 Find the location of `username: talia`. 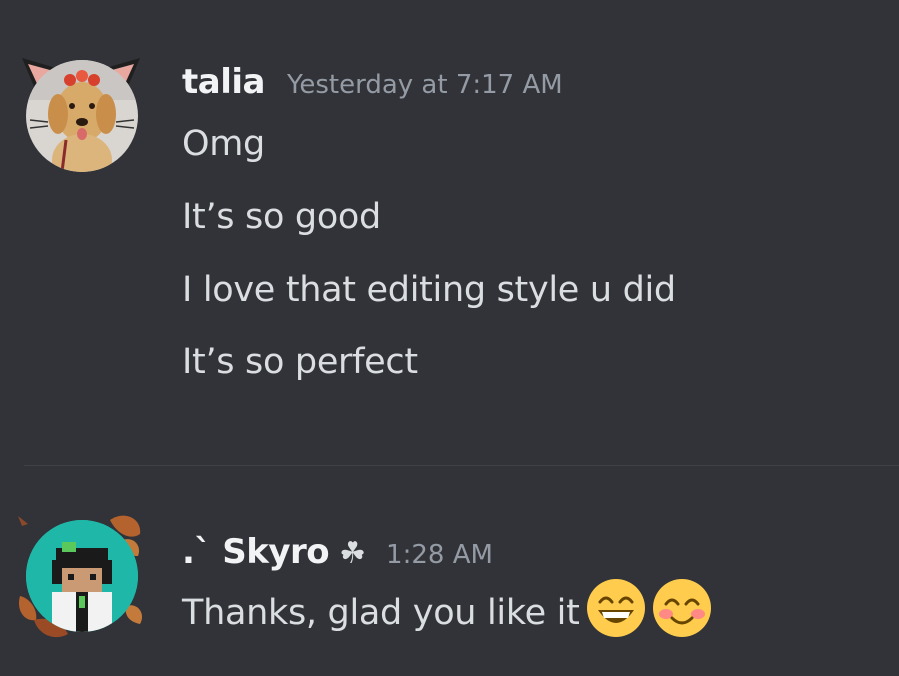

username: talia is located at coordinates (223, 82).